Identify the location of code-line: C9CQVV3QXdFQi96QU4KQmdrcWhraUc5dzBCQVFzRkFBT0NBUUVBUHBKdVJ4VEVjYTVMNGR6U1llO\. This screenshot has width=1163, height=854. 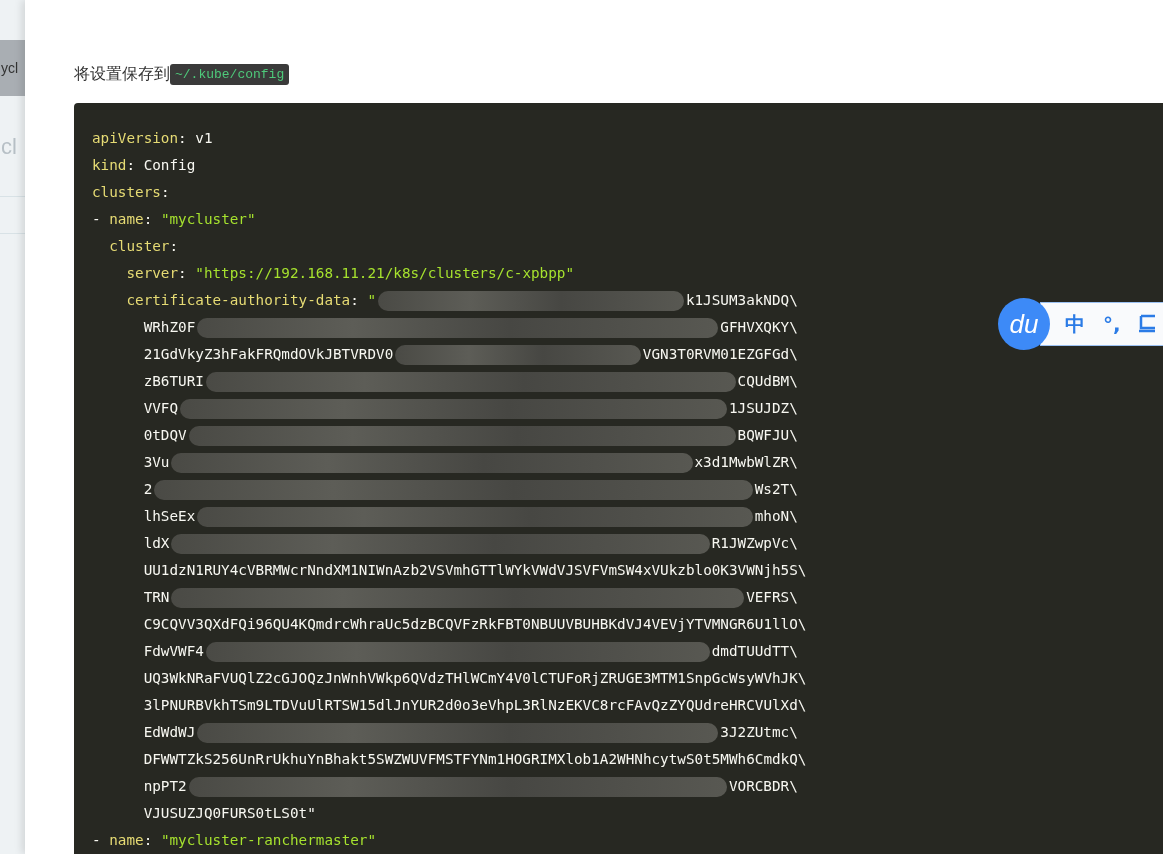
(474, 624).